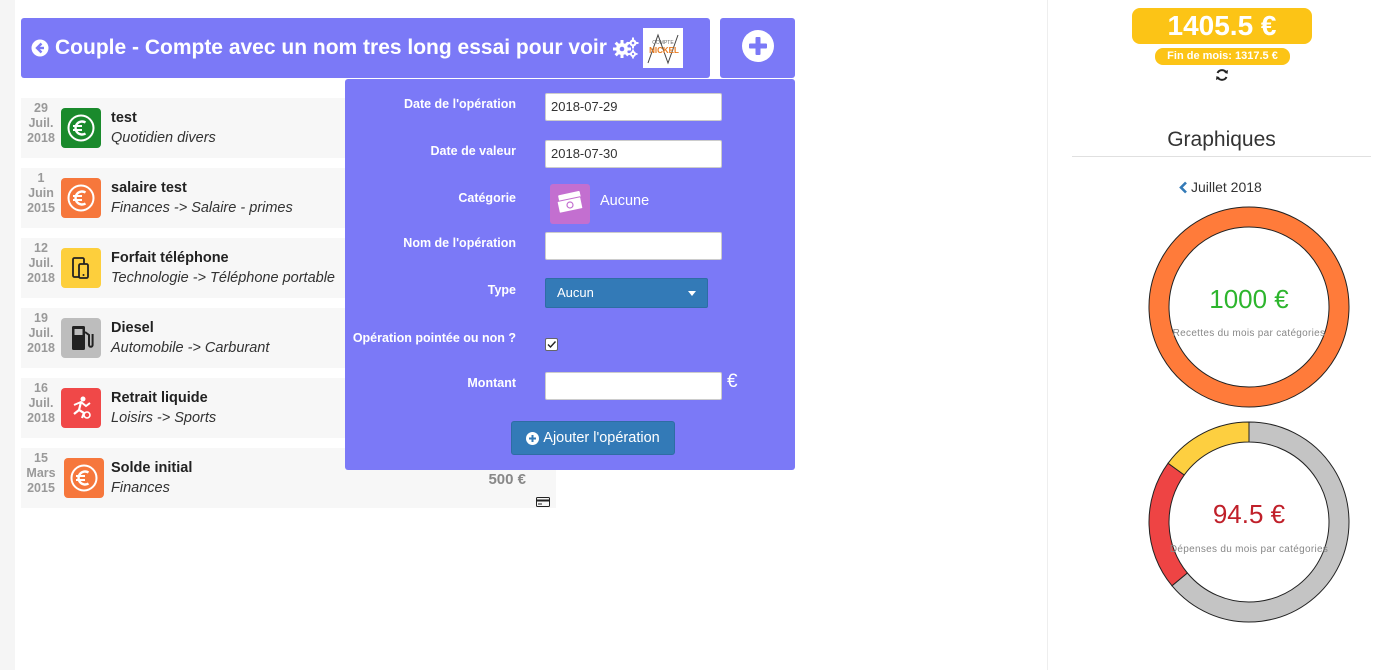  Describe the element at coordinates (132, 328) in the screenshot. I see `operation-name: Diesel` at that location.